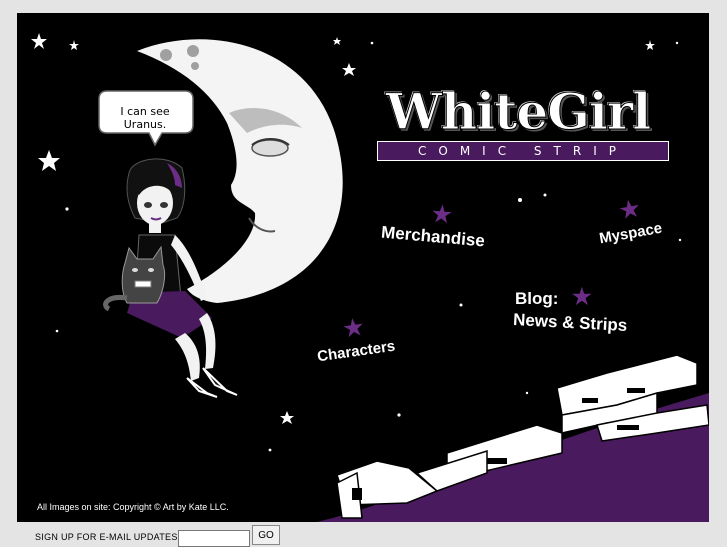 This screenshot has height=547, width=727. Describe the element at coordinates (145, 118) in the screenshot. I see `speech-bubble-text: I can see Uranus.` at that location.